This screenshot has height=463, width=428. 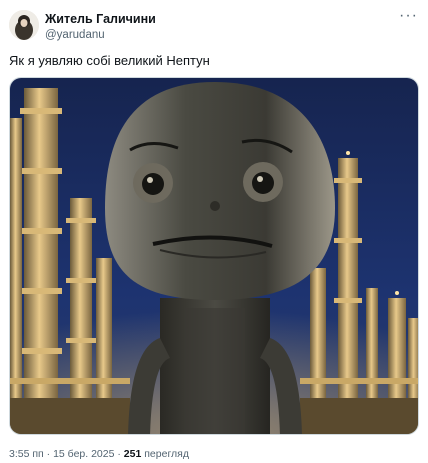 I want to click on post-date: 15 бер. 2025, so click(x=83, y=454).